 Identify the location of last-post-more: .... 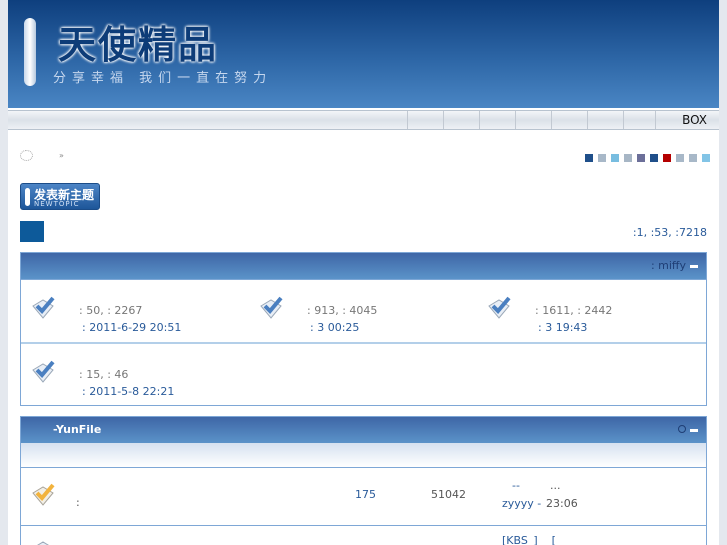
(555, 485).